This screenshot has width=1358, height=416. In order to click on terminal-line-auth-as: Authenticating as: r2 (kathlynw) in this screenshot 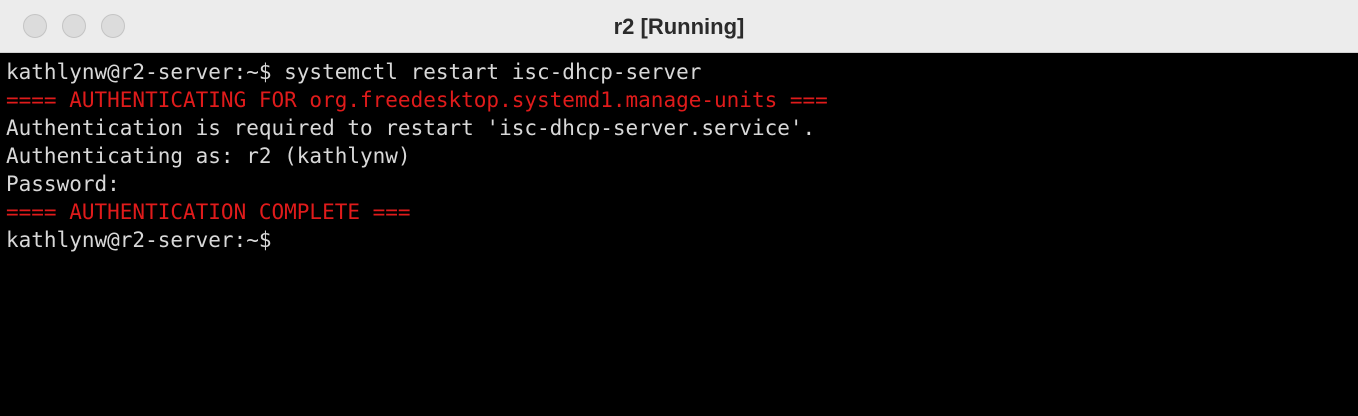, I will do `click(208, 156)`.